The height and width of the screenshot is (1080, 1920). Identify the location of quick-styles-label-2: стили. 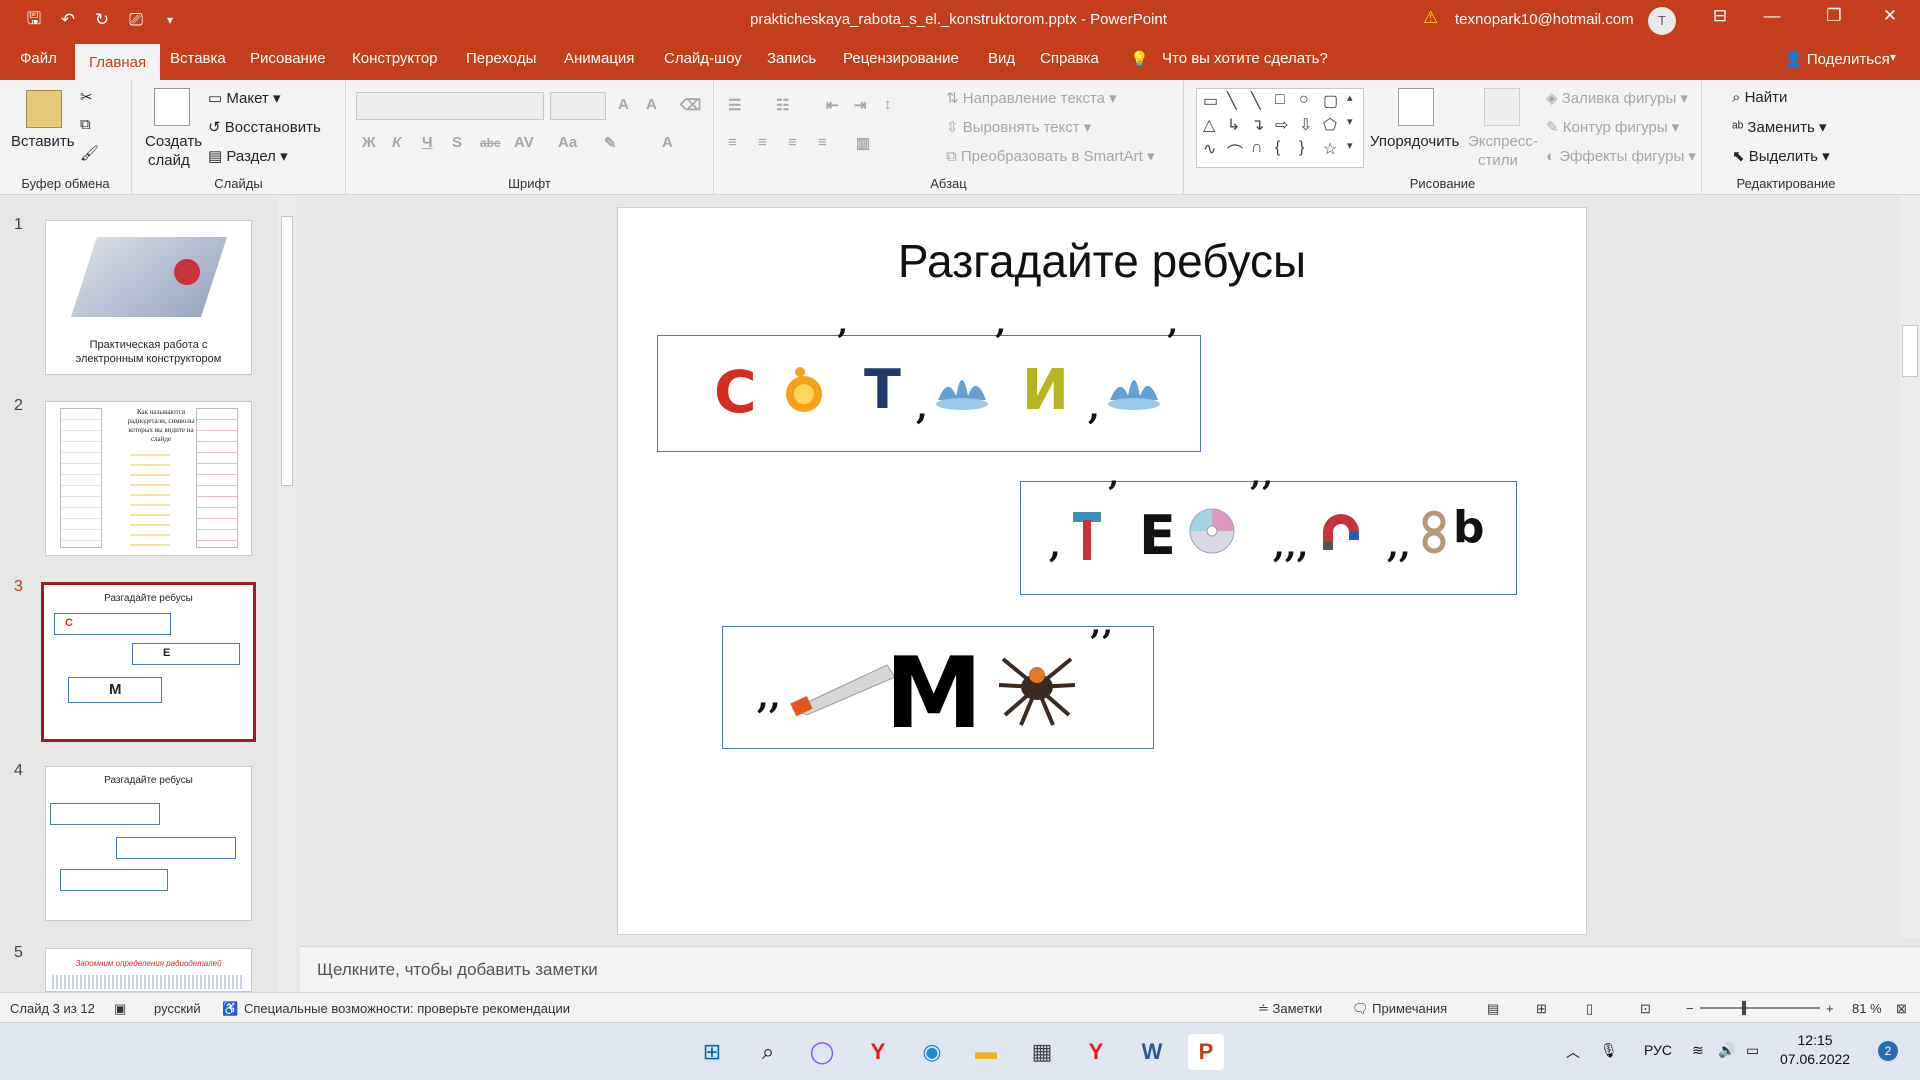
(1498, 160).